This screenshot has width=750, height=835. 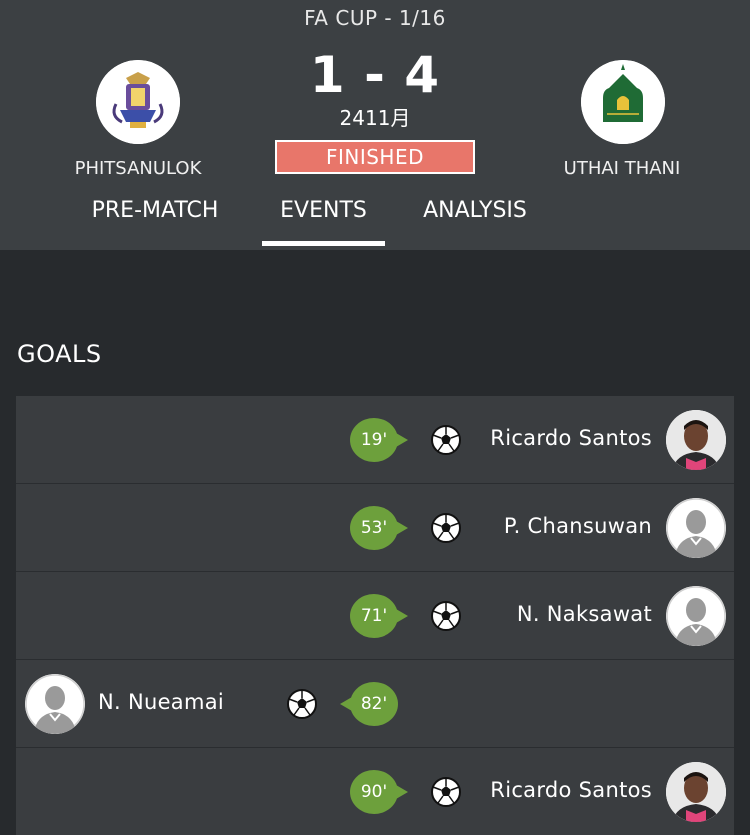 What do you see at coordinates (161, 702) in the screenshot?
I see `player-name: N. Nueamai` at bounding box center [161, 702].